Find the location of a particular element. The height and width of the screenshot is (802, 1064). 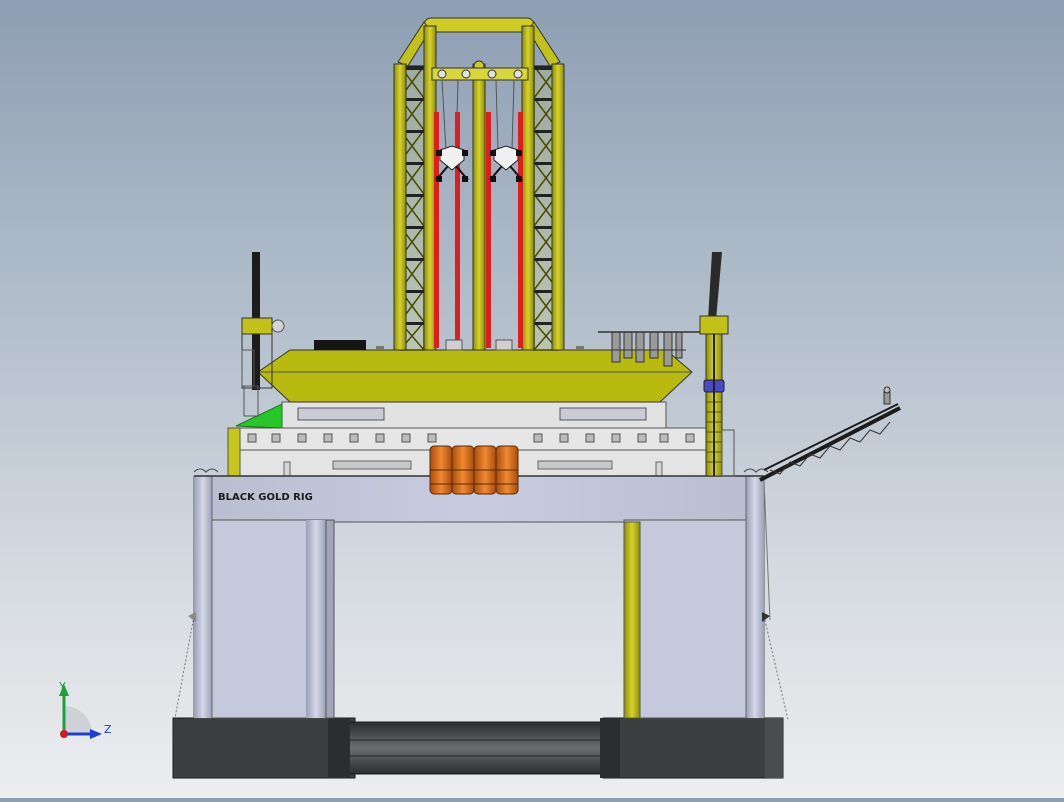

axis-triad: Y Z is located at coordinates (90, 711).